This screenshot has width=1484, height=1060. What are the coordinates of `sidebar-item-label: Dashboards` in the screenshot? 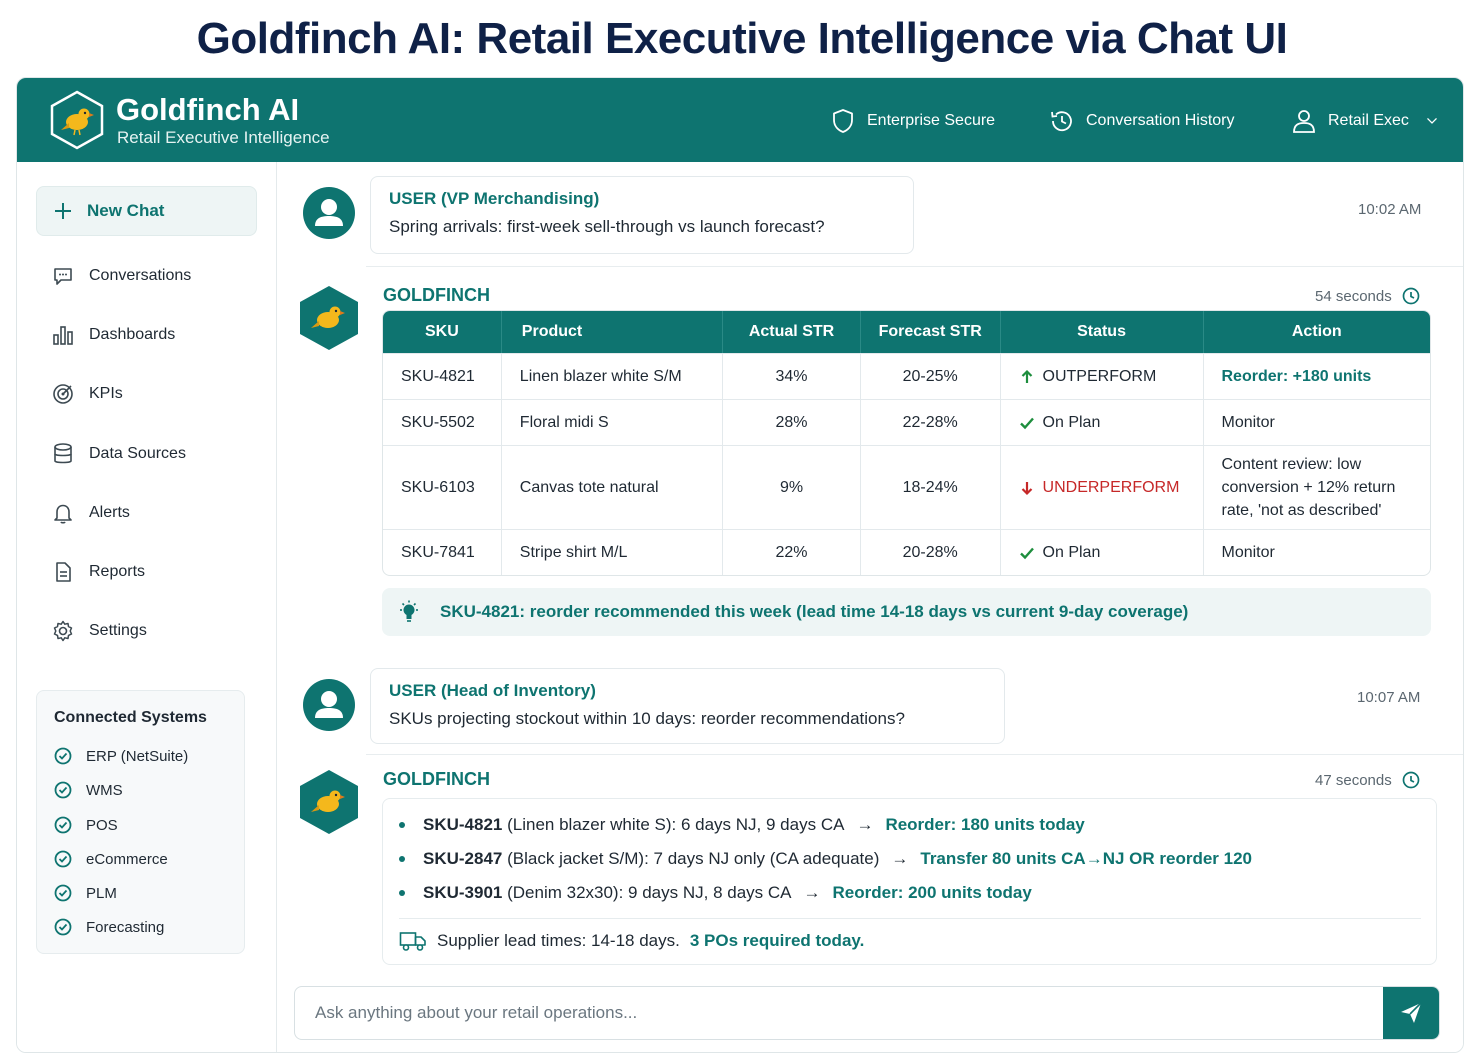 It's located at (132, 334).